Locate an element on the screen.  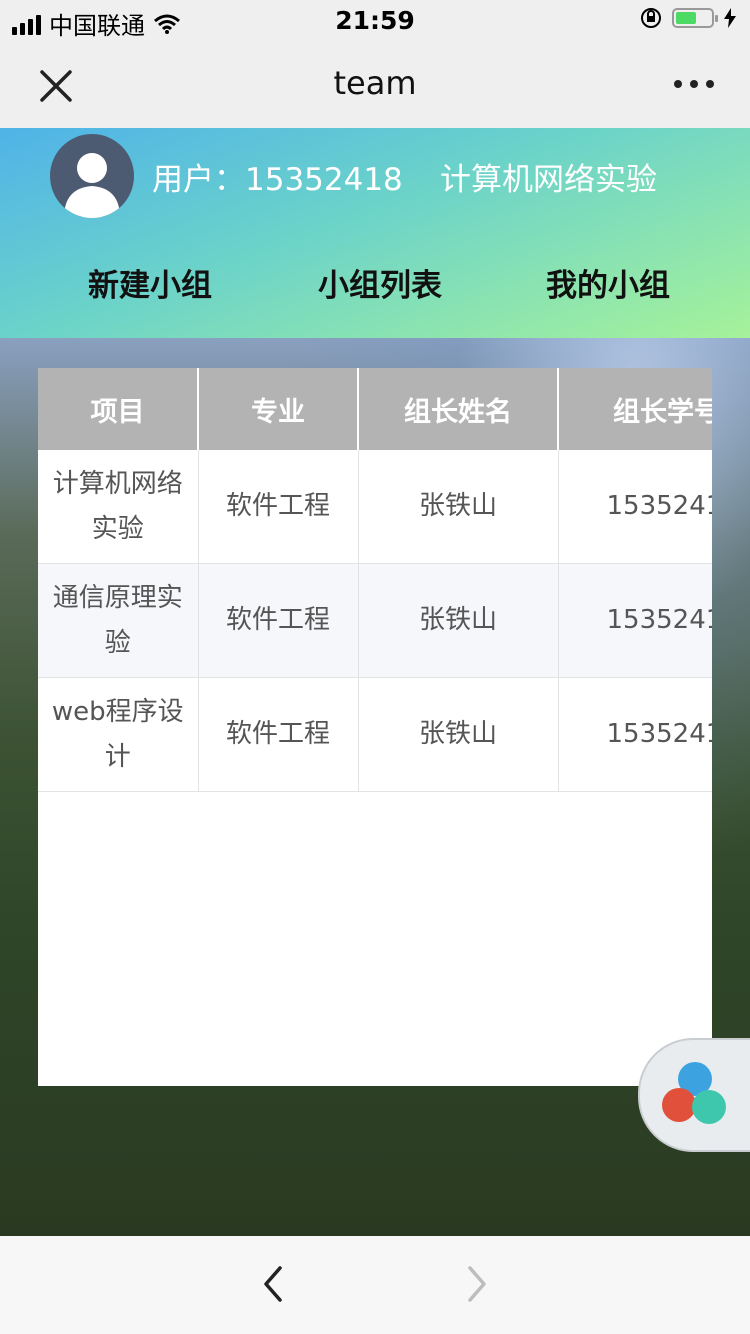
rotation-lock-icon is located at coordinates (651, 18).